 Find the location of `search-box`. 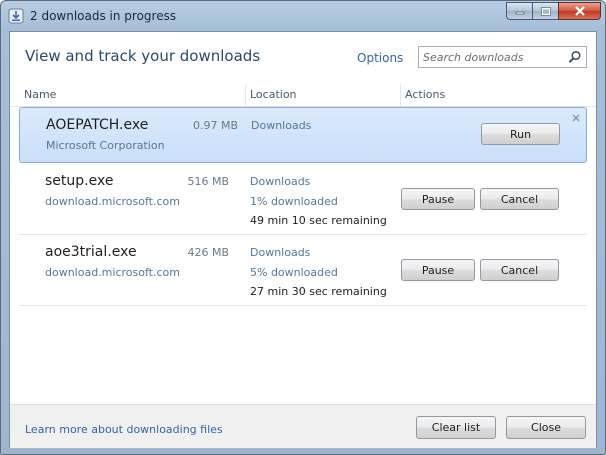

search-box is located at coordinates (502, 57).